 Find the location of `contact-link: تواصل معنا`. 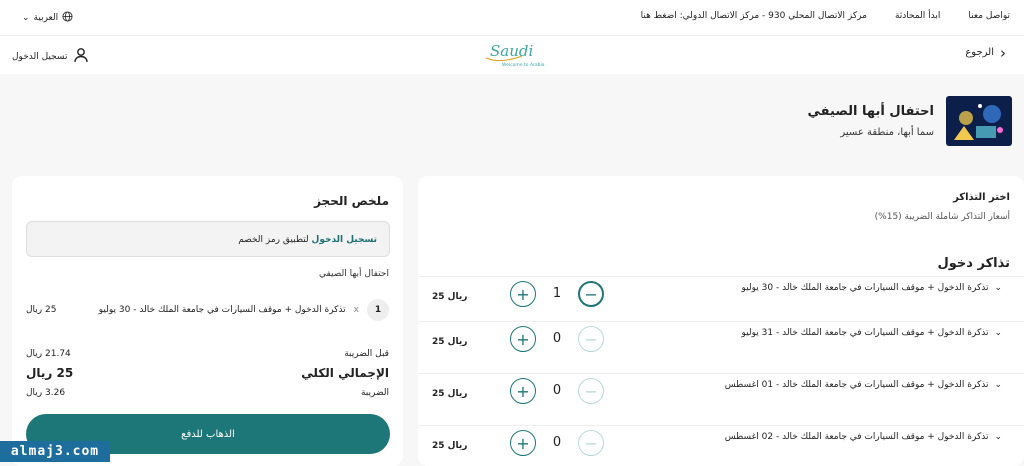

contact-link: تواصل معنا is located at coordinates (989, 16).